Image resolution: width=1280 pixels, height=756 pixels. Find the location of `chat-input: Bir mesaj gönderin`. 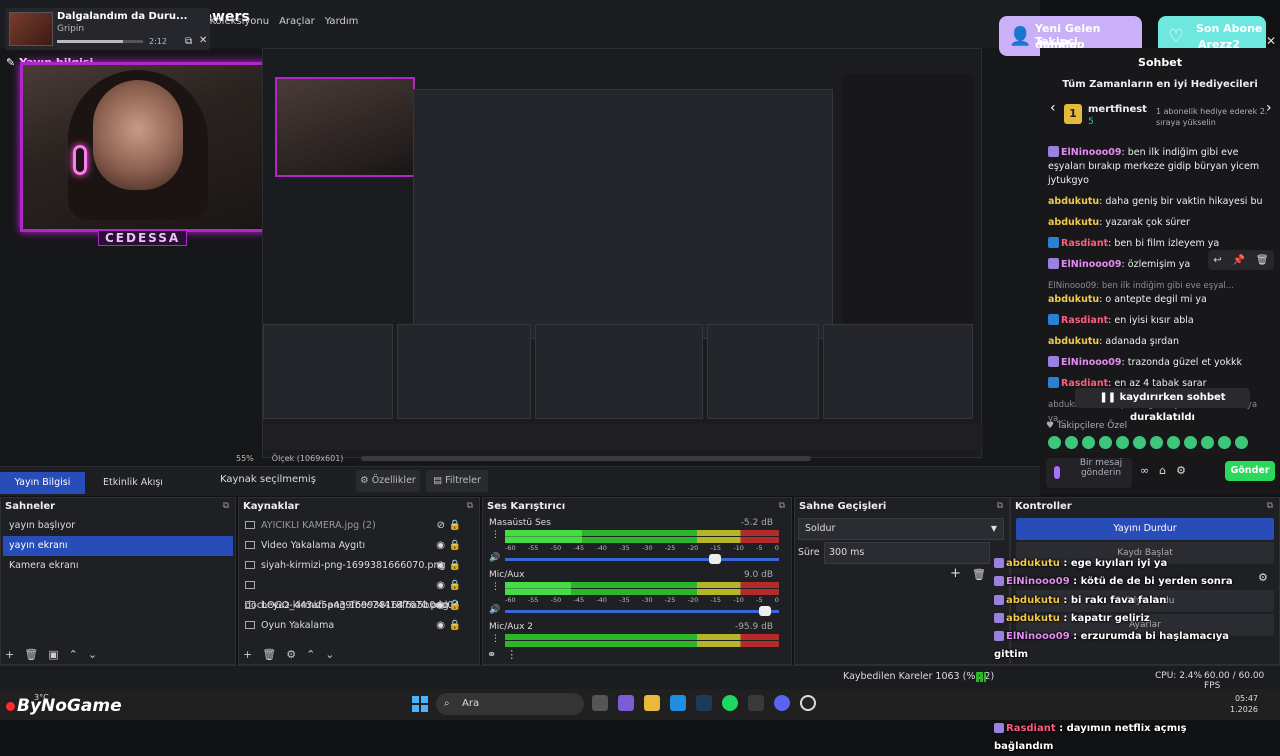

chat-input: Bir mesaj gönderin is located at coordinates (1089, 473).